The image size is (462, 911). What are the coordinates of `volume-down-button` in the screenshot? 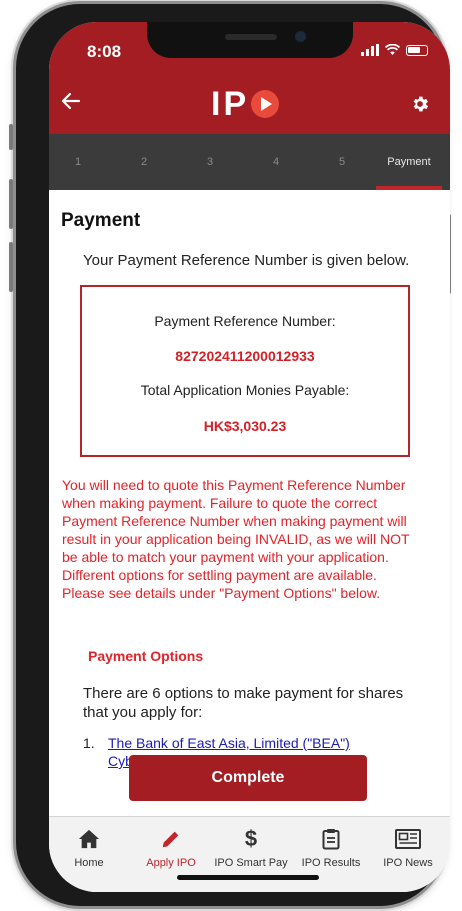 It's located at (11, 267).